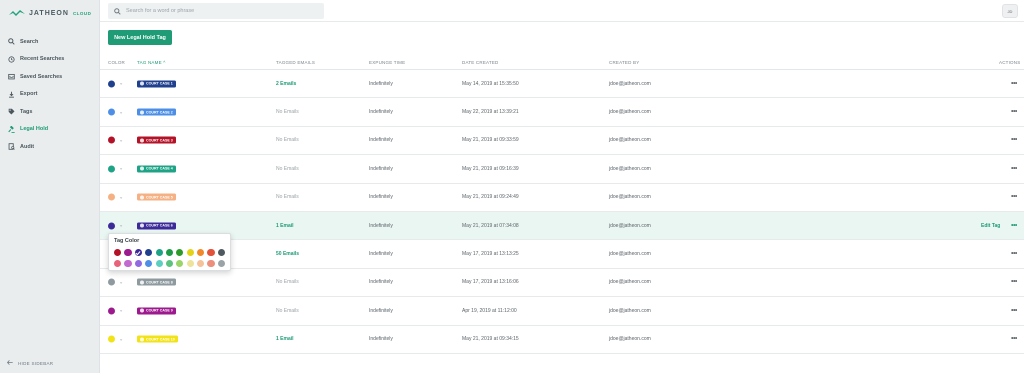  What do you see at coordinates (490, 197) in the screenshot?
I see `date-created: May 21, 2019 at 09:24:49` at bounding box center [490, 197].